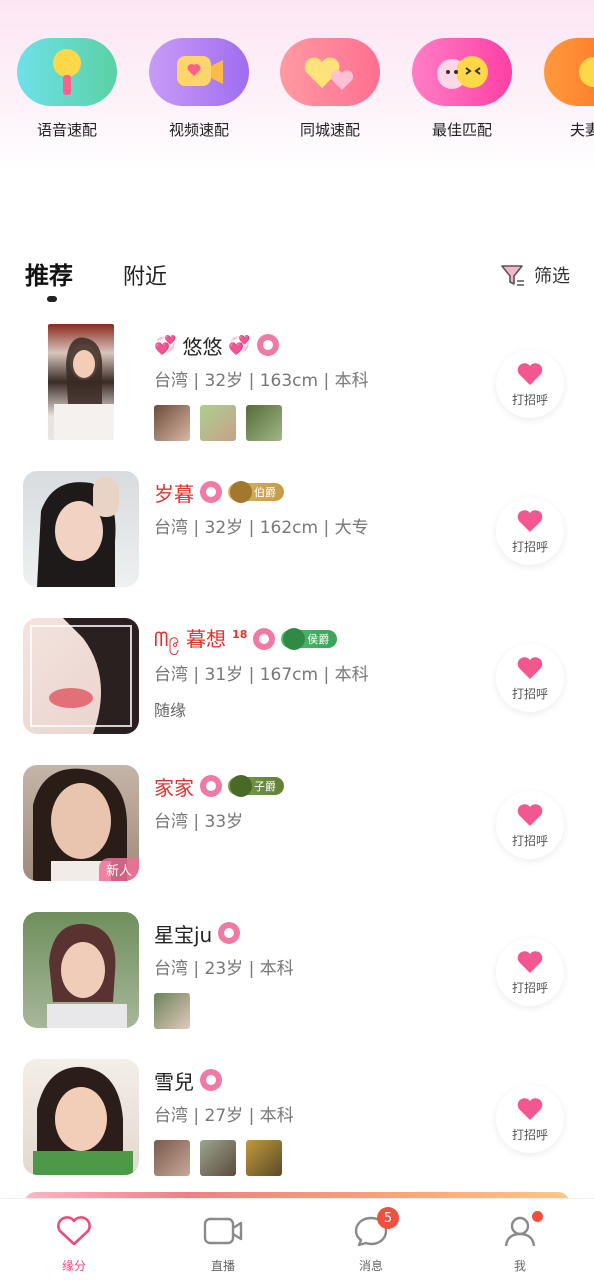 The height and width of the screenshot is (1280, 594). What do you see at coordinates (329, 130) in the screenshot?
I see `quick-local-label: 同城速配` at bounding box center [329, 130].